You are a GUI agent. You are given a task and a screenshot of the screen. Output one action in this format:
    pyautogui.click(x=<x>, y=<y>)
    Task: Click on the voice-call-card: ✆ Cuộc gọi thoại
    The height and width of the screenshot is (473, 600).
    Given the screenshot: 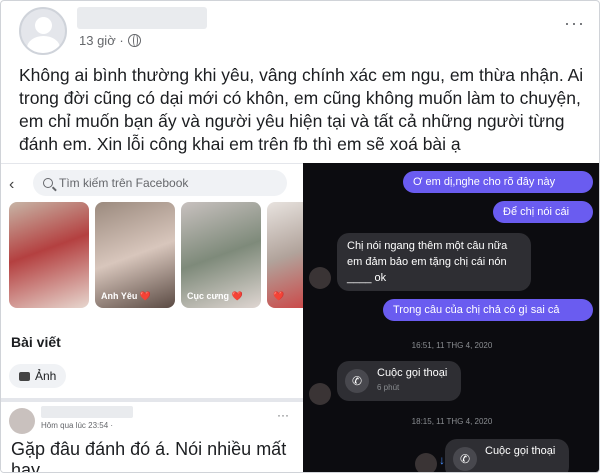 What is the action you would take?
    pyautogui.click(x=507, y=455)
    